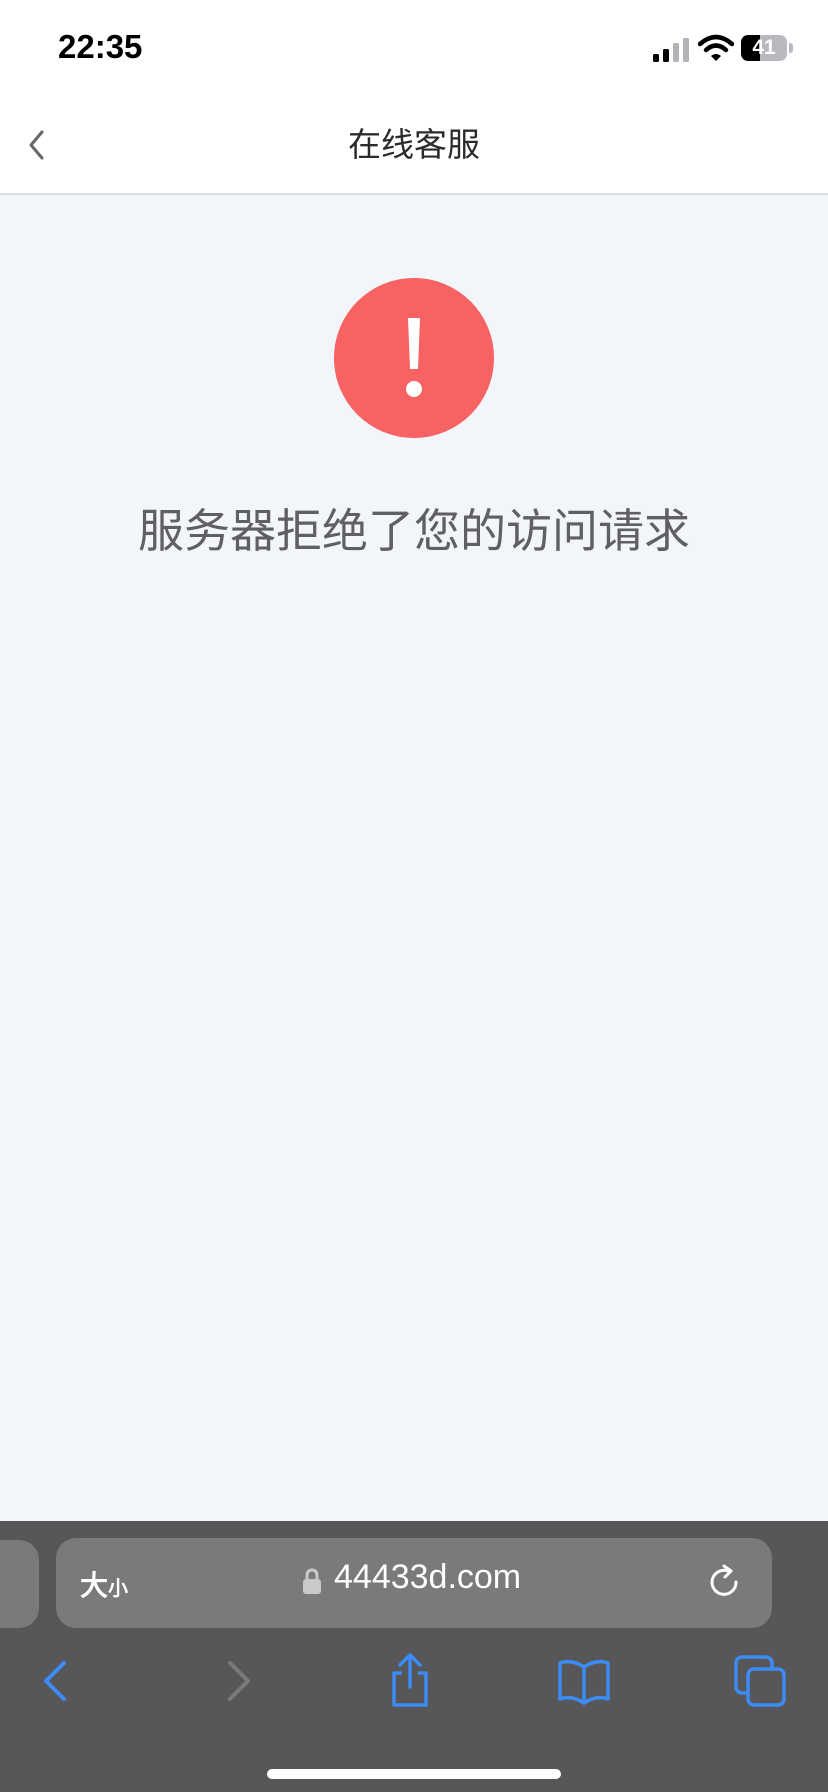 The image size is (828, 1792). What do you see at coordinates (725, 1583) in the screenshot?
I see `reload-icon` at bounding box center [725, 1583].